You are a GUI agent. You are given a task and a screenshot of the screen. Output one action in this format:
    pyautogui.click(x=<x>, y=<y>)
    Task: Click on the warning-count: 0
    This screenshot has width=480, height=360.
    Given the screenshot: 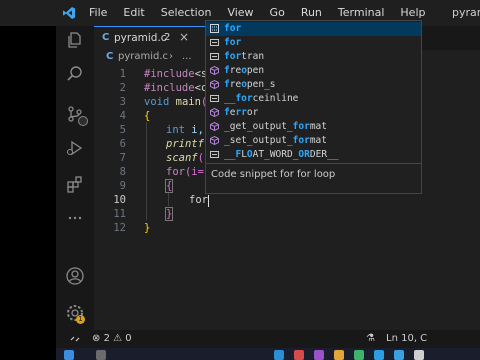 What is the action you would take?
    pyautogui.click(x=128, y=338)
    